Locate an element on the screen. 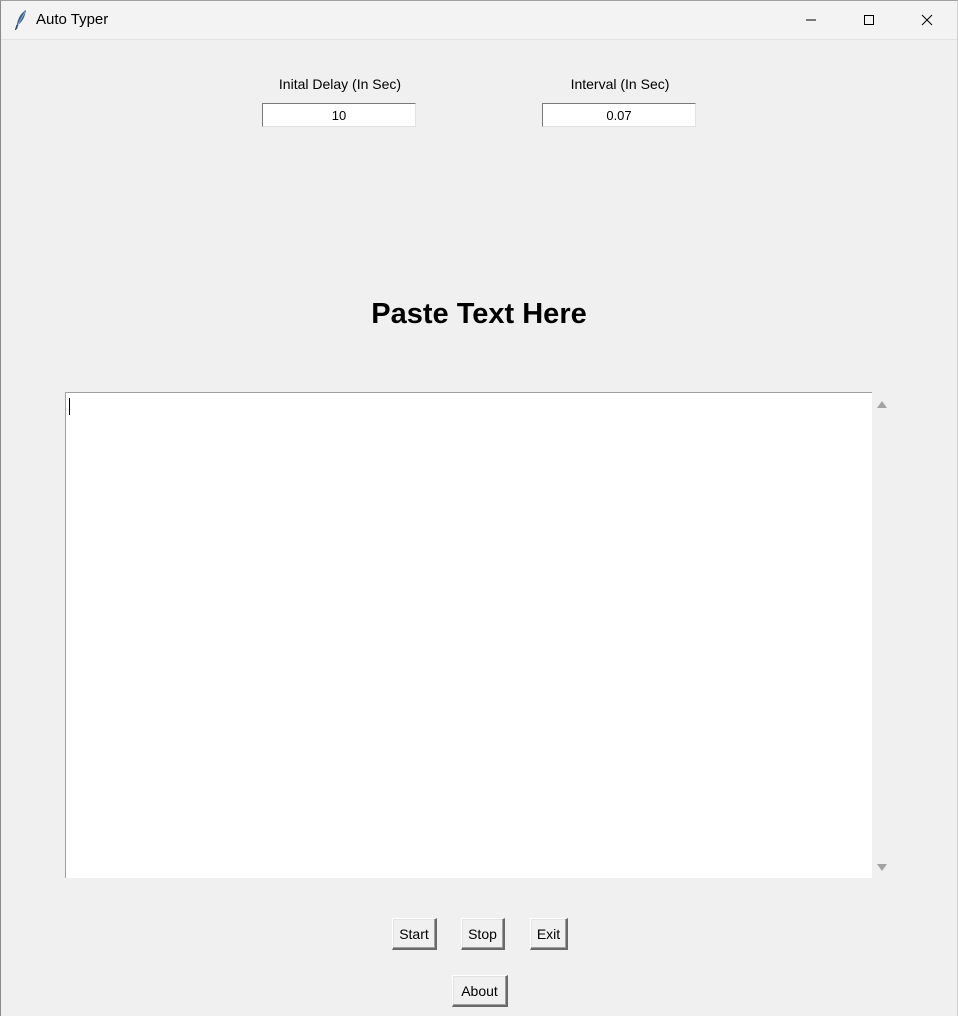  exit-button: Exit is located at coordinates (549, 934).